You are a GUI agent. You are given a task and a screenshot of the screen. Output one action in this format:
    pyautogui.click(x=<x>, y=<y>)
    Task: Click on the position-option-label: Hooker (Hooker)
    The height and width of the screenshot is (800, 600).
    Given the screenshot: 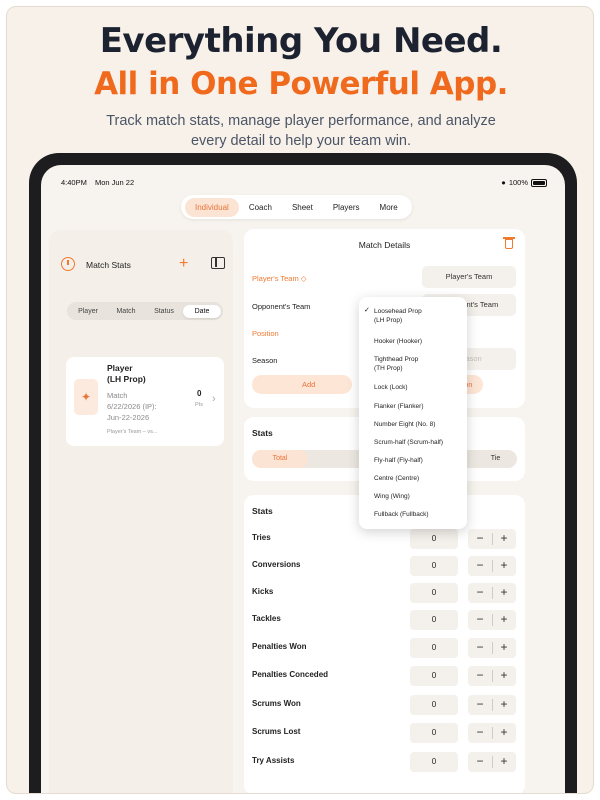 What is the action you would take?
    pyautogui.click(x=398, y=341)
    